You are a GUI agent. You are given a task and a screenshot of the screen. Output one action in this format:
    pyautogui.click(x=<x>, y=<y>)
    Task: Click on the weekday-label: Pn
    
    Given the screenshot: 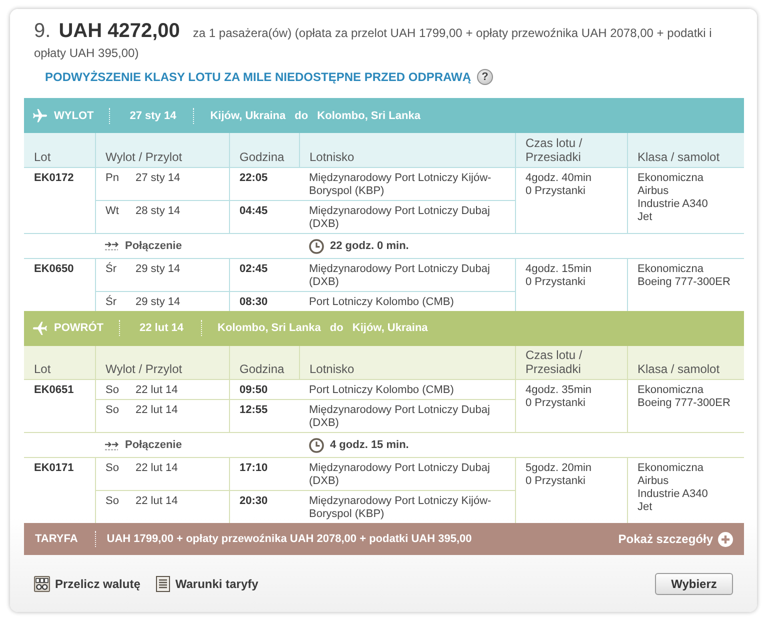 What is the action you would take?
    pyautogui.click(x=112, y=178)
    